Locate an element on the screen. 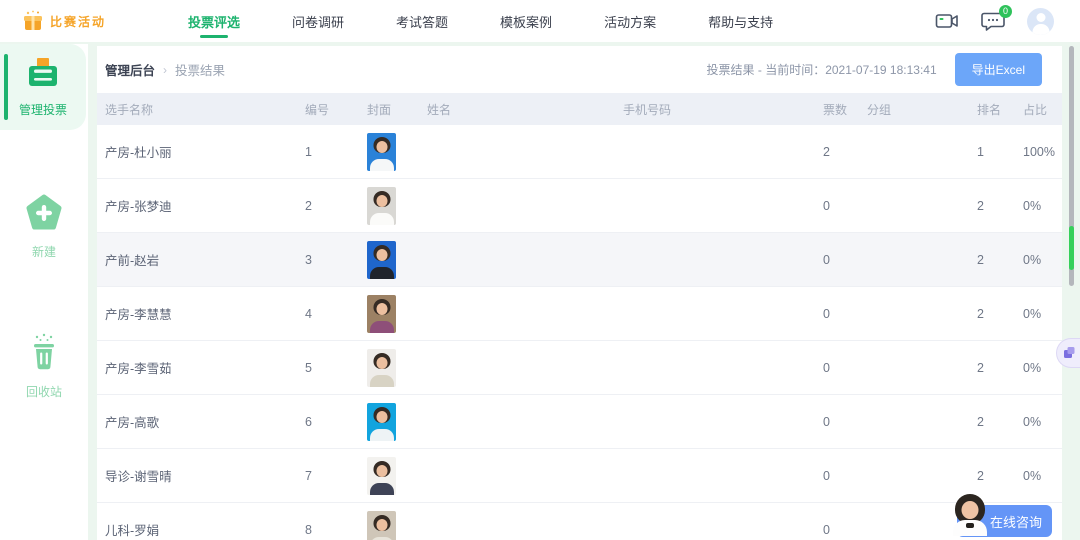 This screenshot has width=1080, height=540. video-icon is located at coordinates (947, 21).